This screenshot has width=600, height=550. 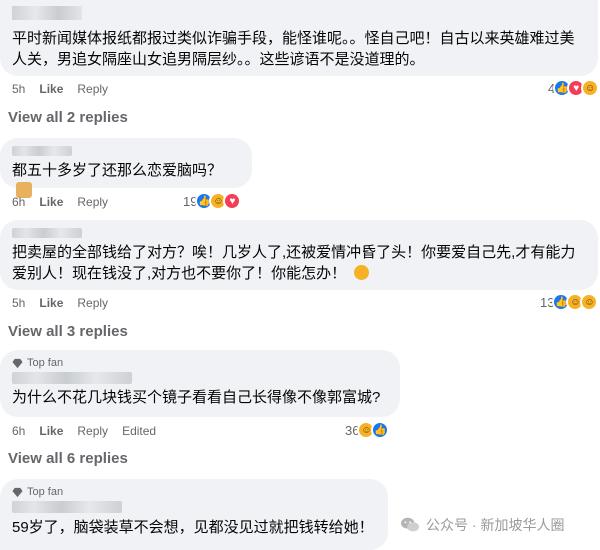 I want to click on reaction-summary: 36 ☺ 👍, so click(x=367, y=430).